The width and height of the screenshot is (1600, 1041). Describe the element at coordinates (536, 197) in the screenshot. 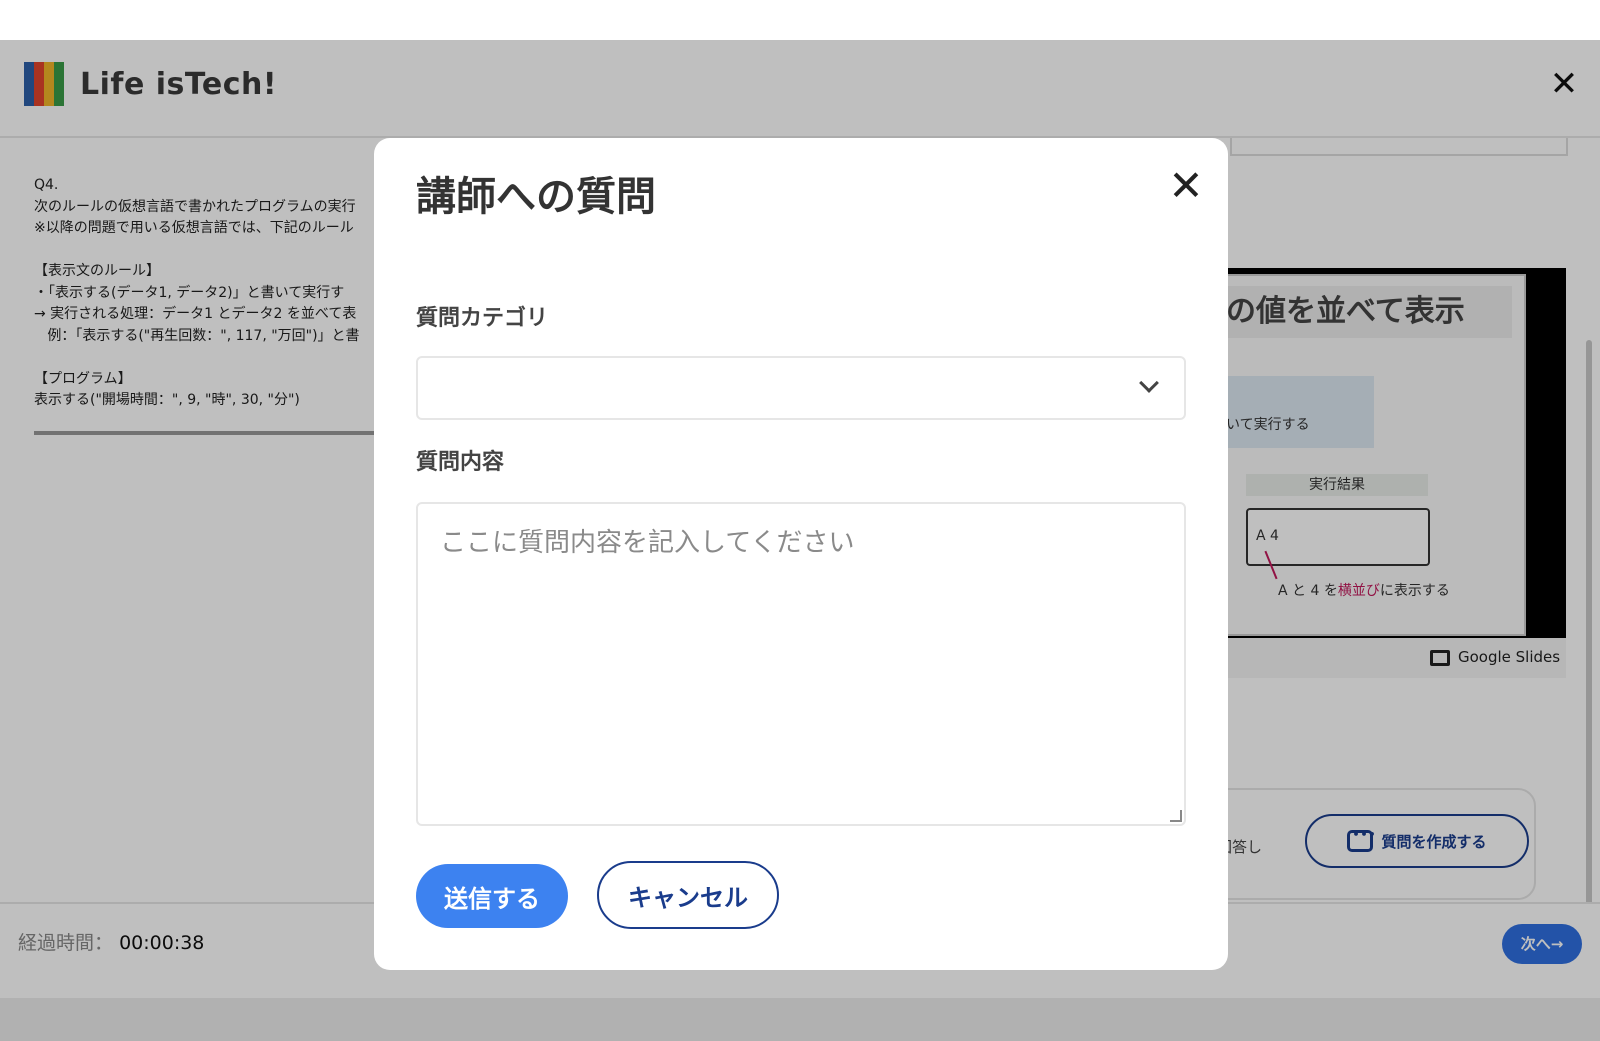

I see `modal-title: 講師への質問` at that location.